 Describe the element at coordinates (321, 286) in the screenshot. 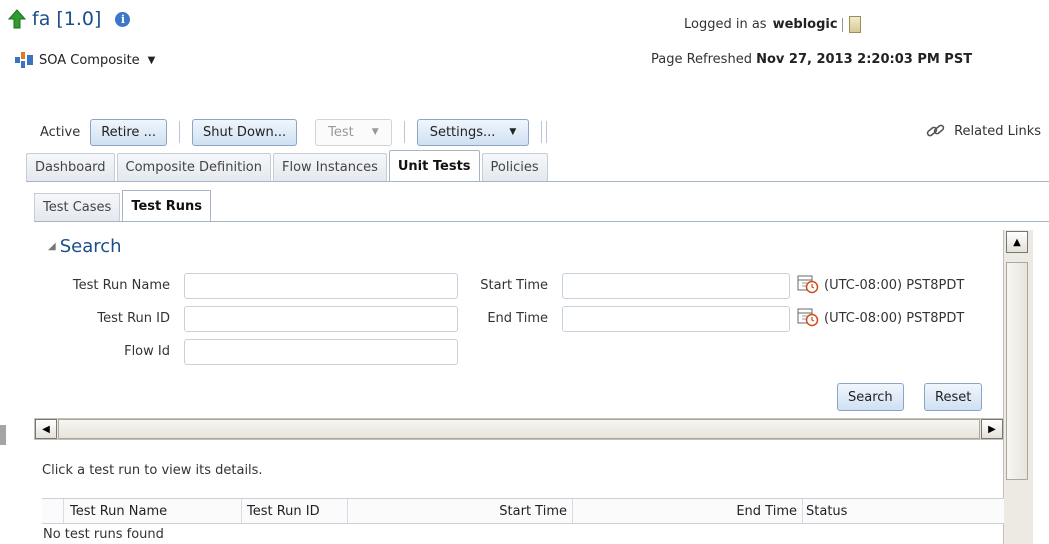

I see `test-run-name-input` at that location.